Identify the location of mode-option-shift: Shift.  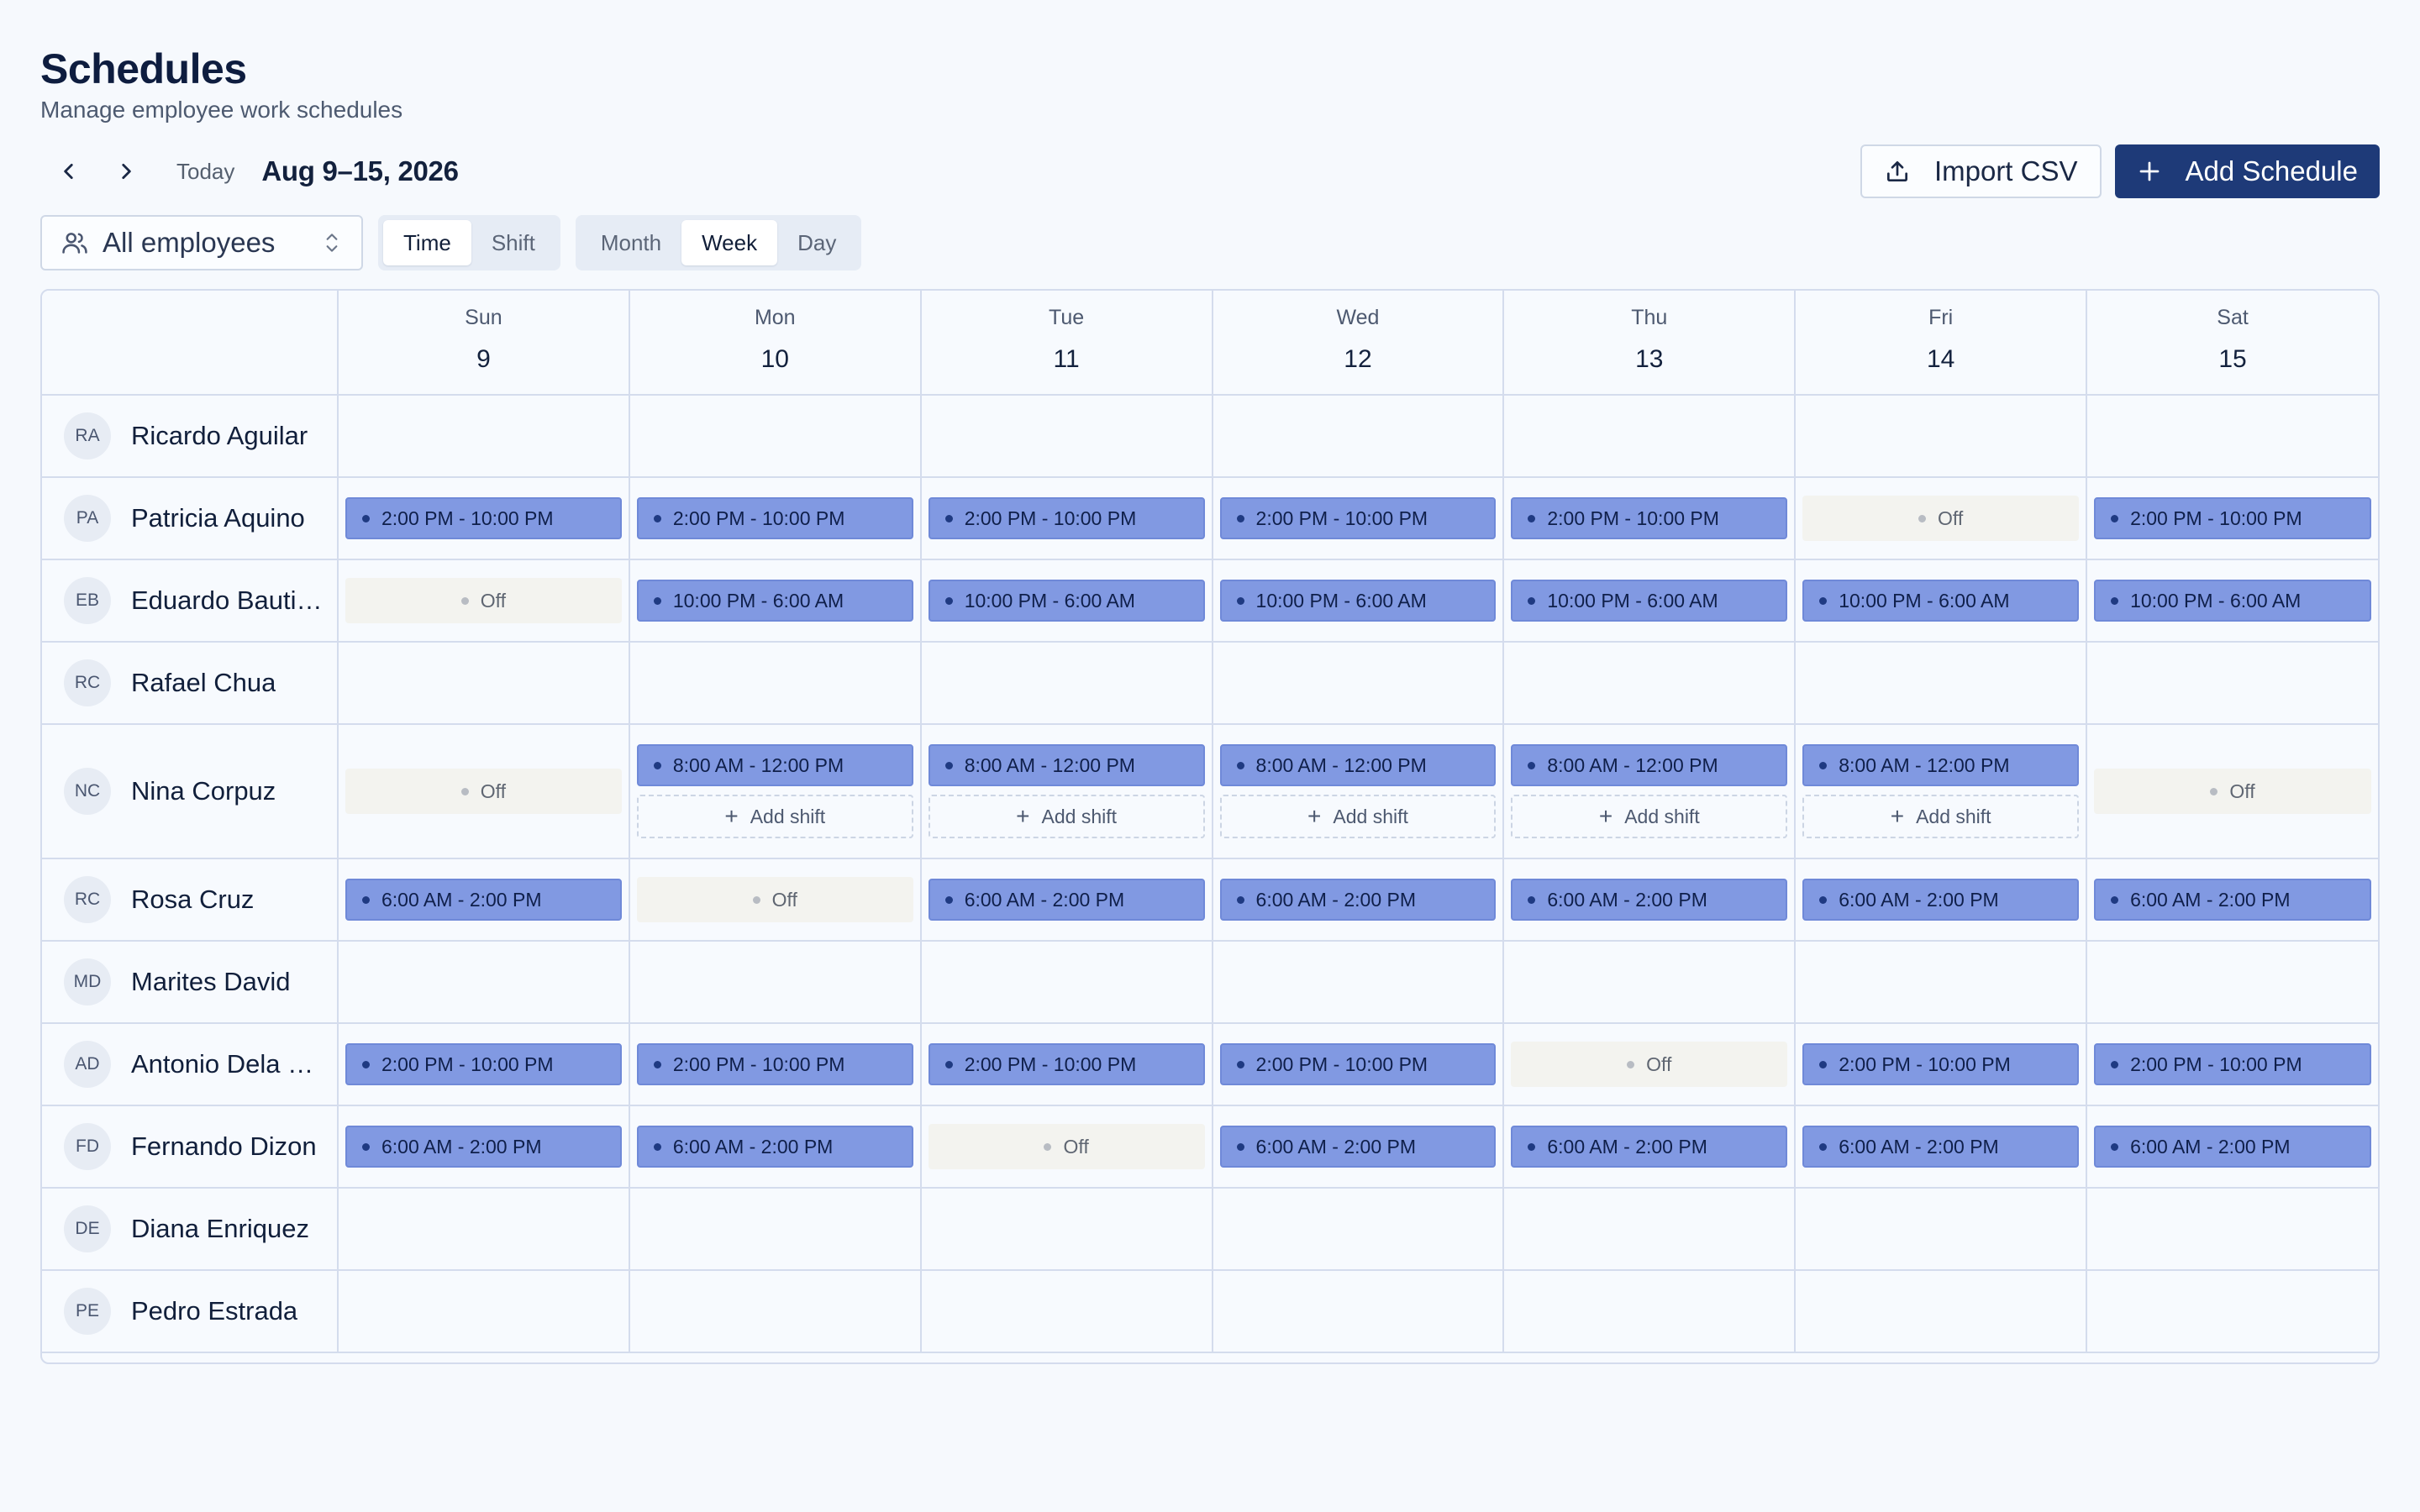
(513, 242).